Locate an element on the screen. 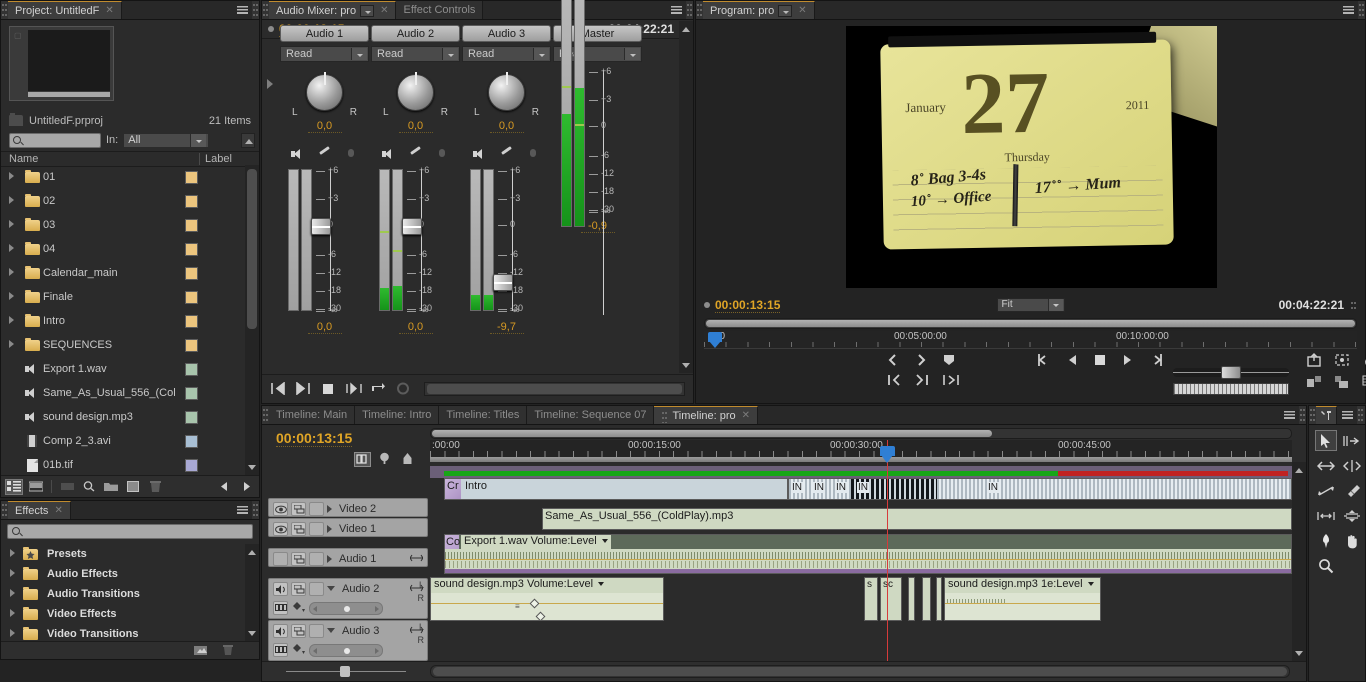  extract-button is located at coordinates (1342, 382).